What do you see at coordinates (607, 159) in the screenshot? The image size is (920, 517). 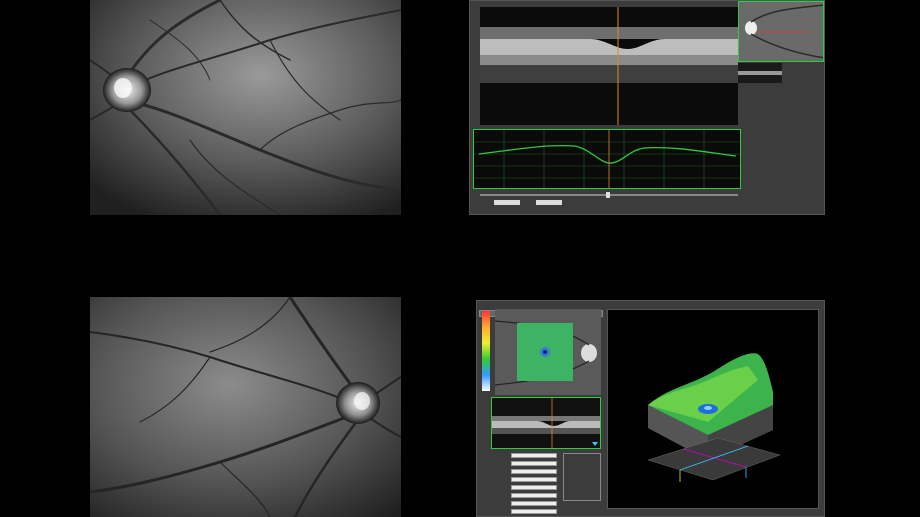 I see `retinal-thickness-profile` at bounding box center [607, 159].